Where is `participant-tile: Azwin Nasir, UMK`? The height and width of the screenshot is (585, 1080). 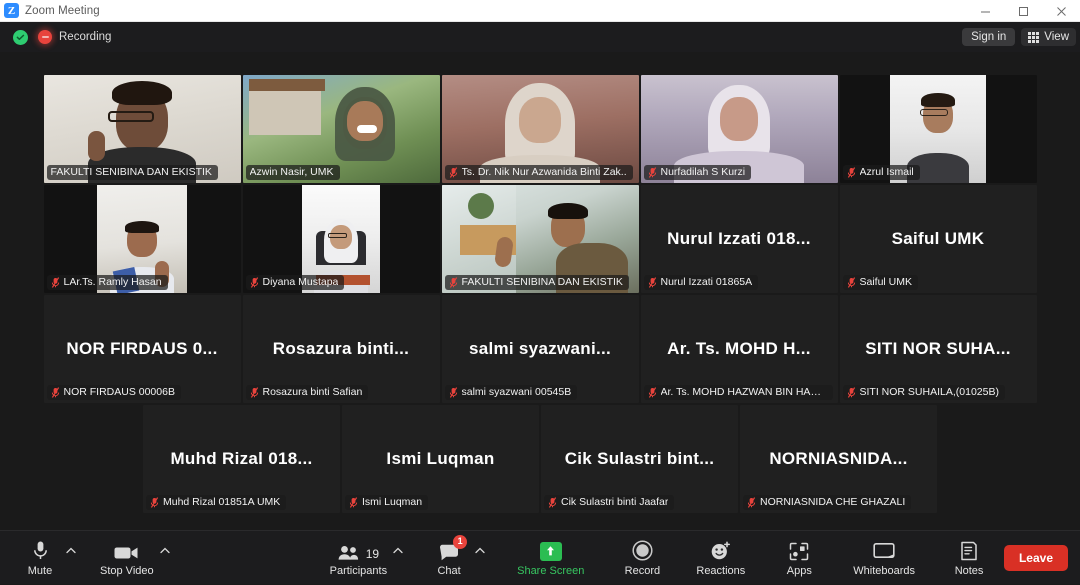
participant-tile: Azwin Nasir, UMK is located at coordinates (341, 129).